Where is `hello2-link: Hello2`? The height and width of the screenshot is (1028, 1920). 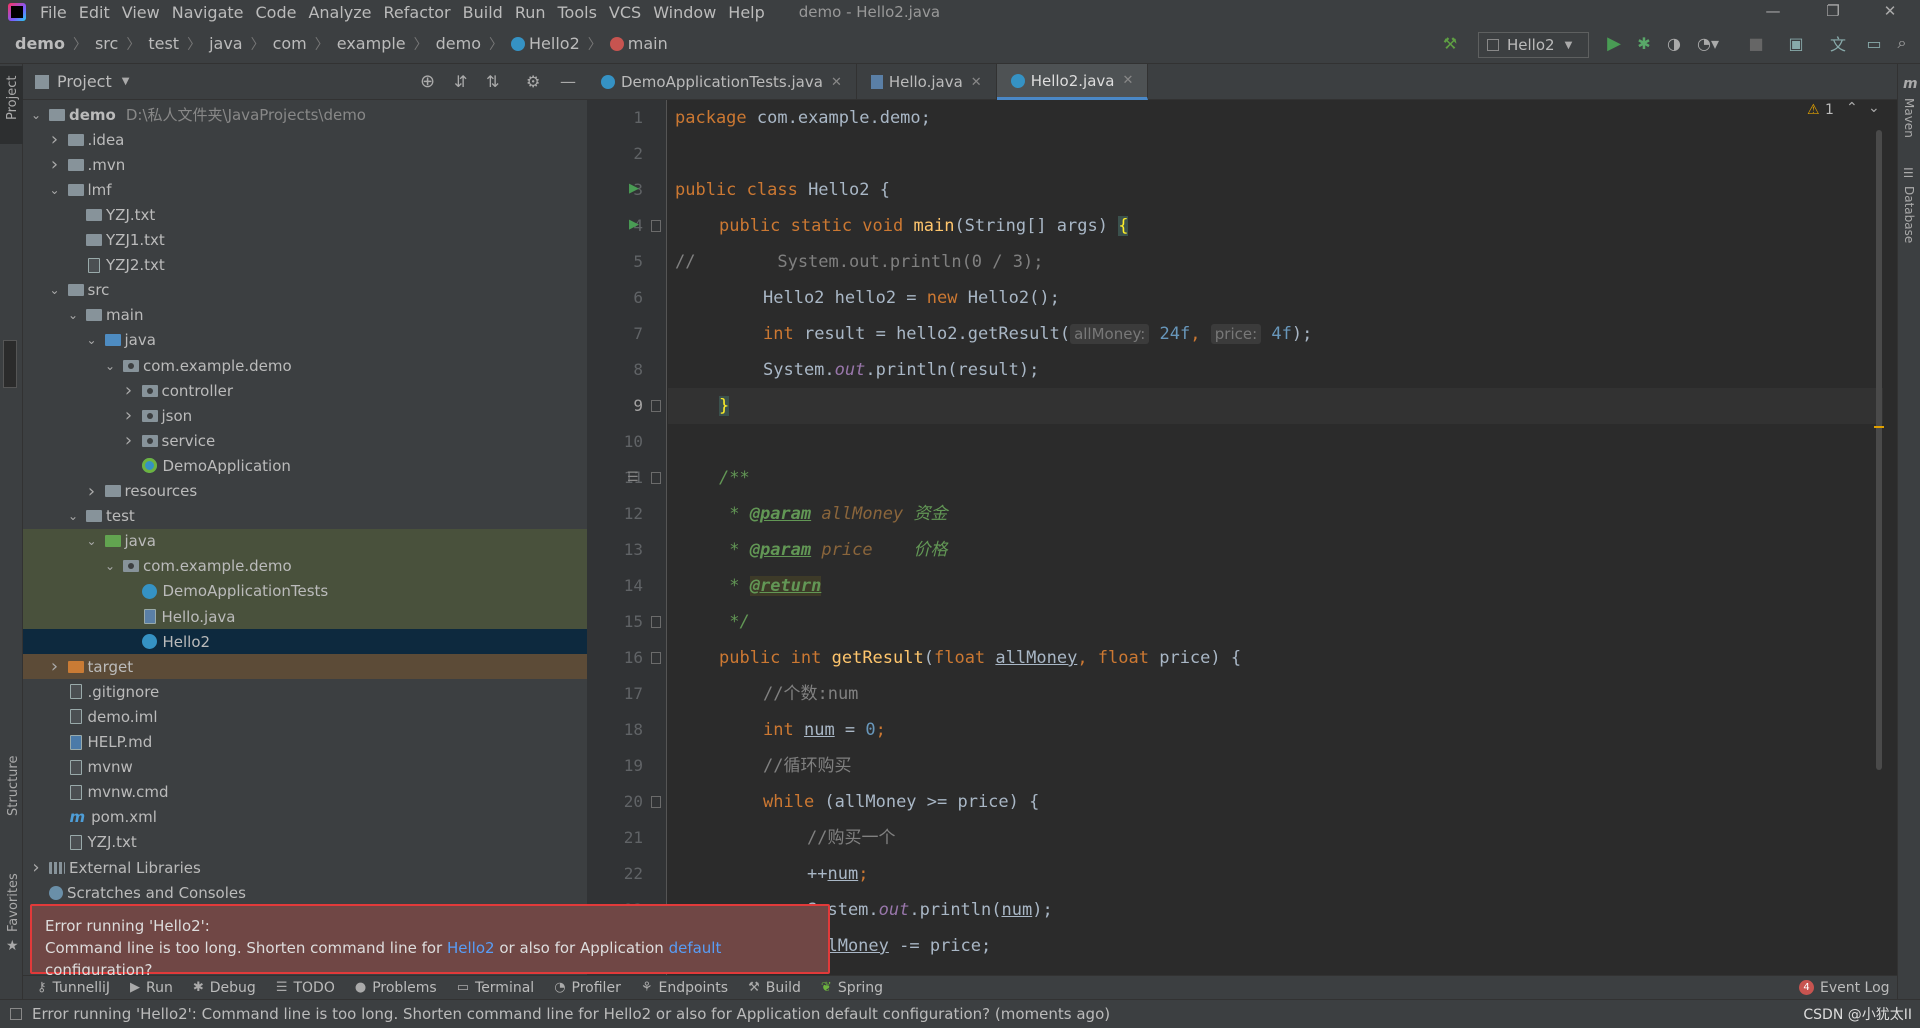 hello2-link: Hello2 is located at coordinates (471, 948).